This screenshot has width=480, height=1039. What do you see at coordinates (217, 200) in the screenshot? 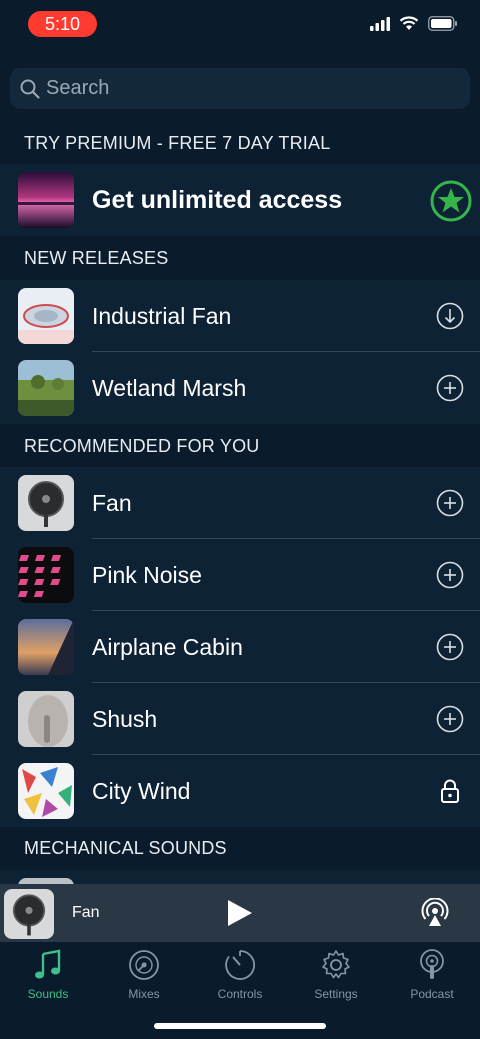
I see `premium-label: Get unlimited access` at bounding box center [217, 200].